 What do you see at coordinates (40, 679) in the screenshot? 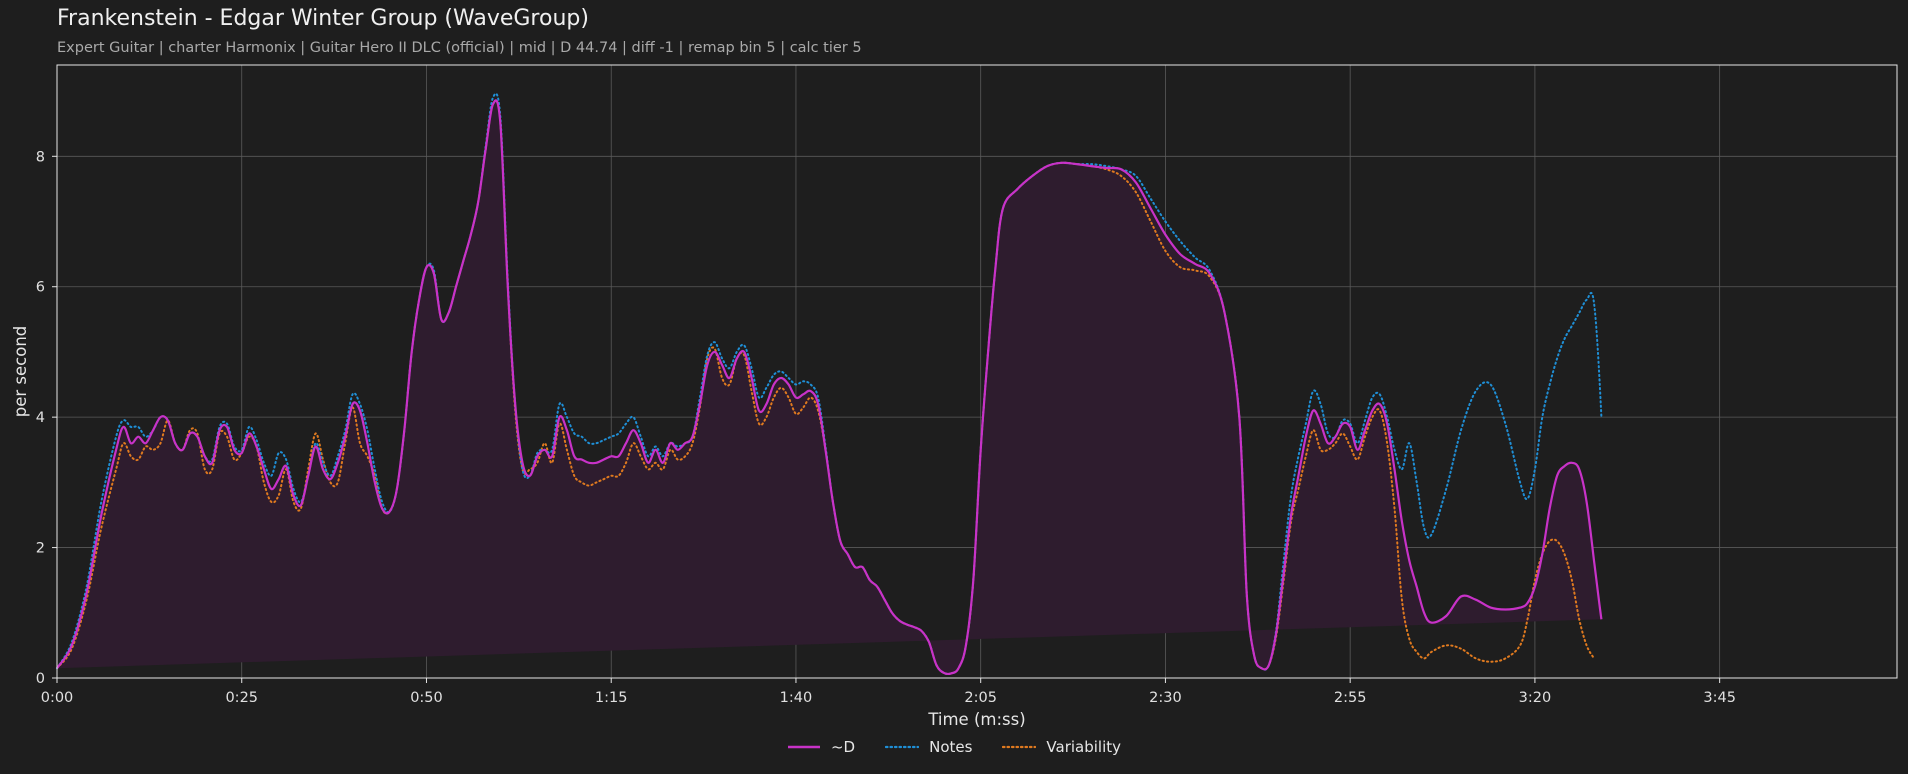
I see `y-tick-label: 0` at bounding box center [40, 679].